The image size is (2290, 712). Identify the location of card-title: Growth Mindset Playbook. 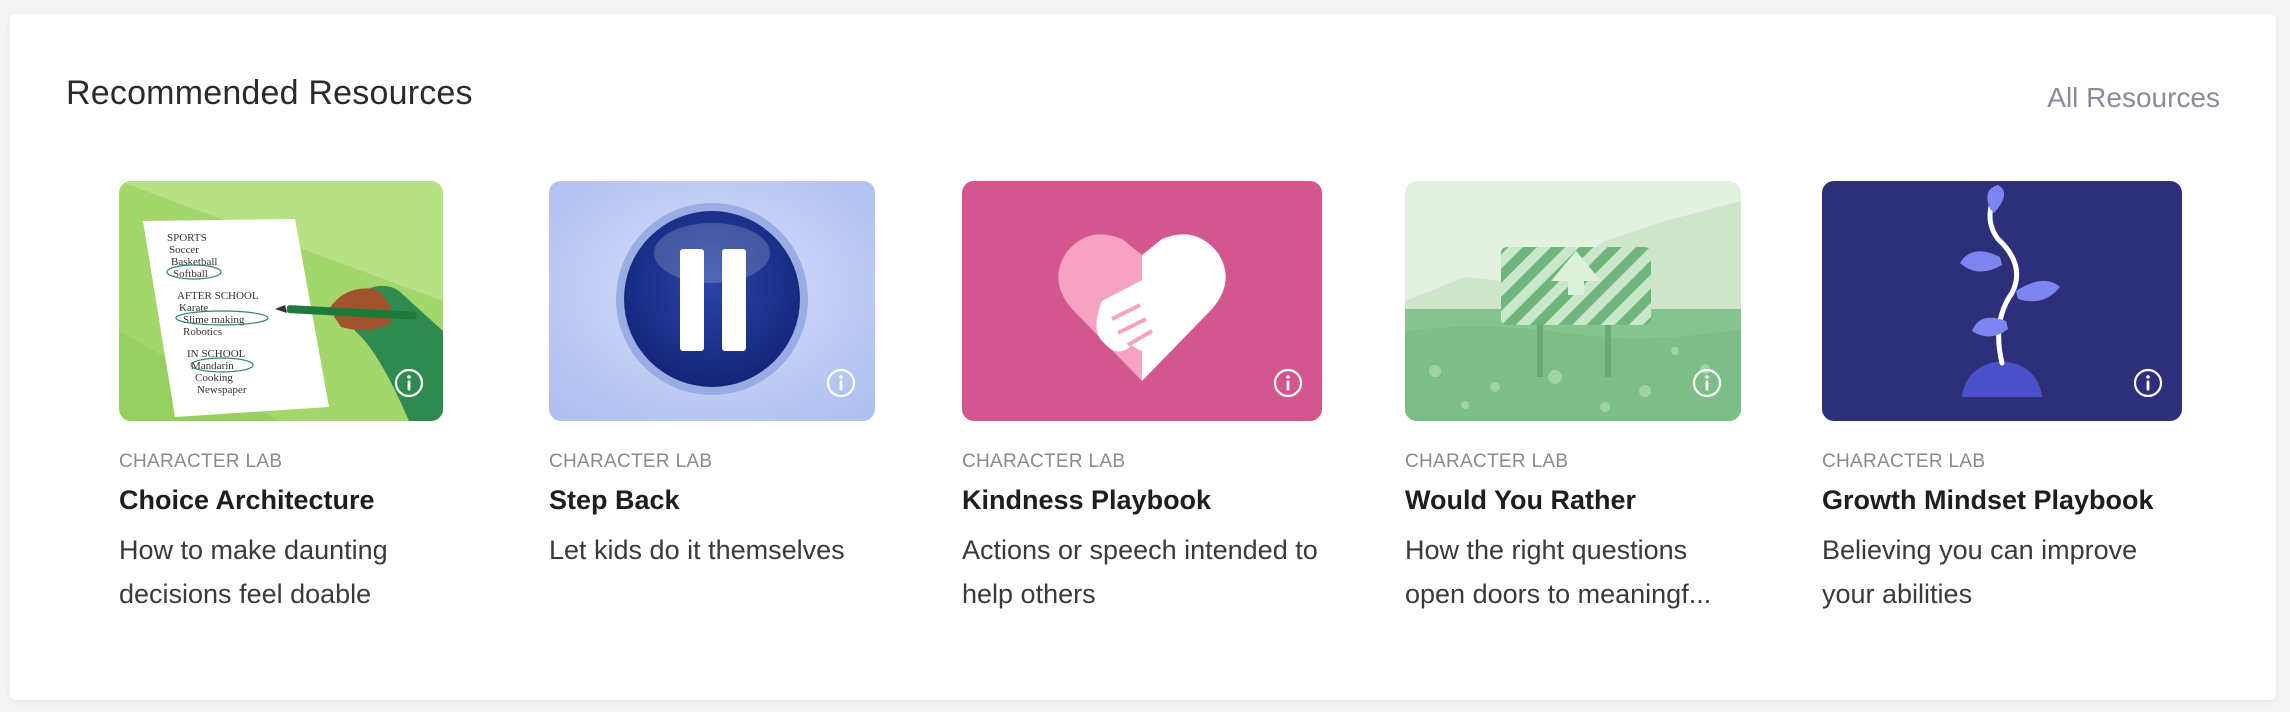
(2002, 500).